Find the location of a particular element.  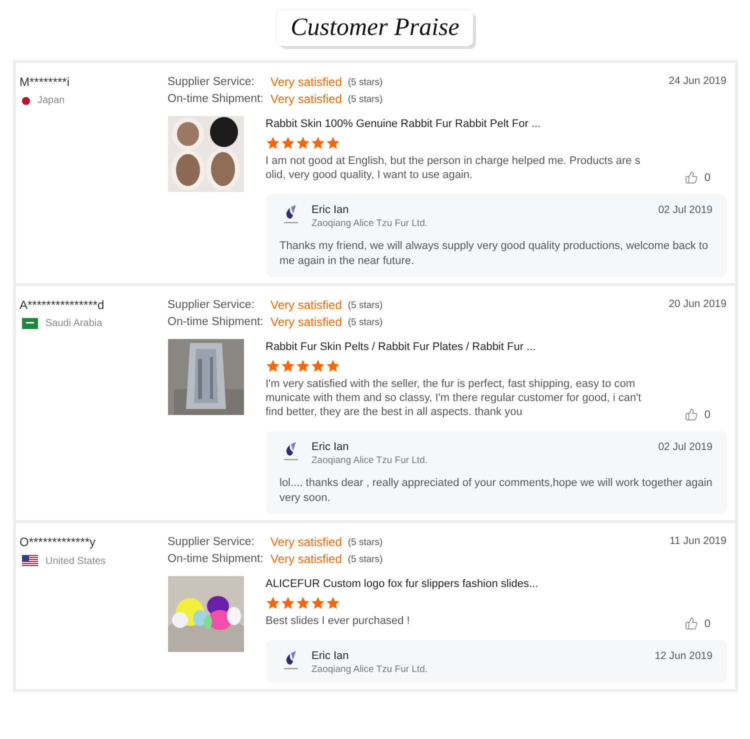

review-date: 24 Jun 2019 is located at coordinates (697, 82).